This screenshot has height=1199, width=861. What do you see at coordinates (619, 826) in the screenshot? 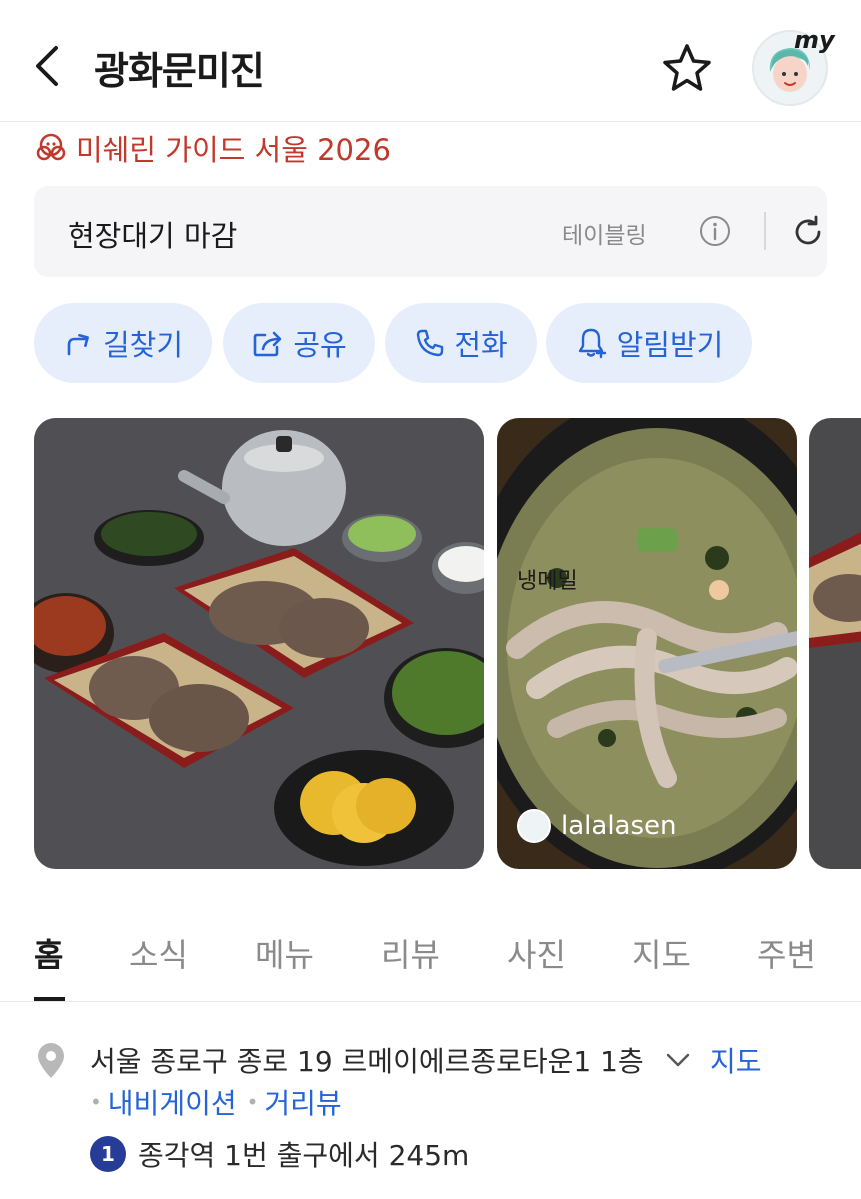
I see `author-name: lalalasen` at bounding box center [619, 826].